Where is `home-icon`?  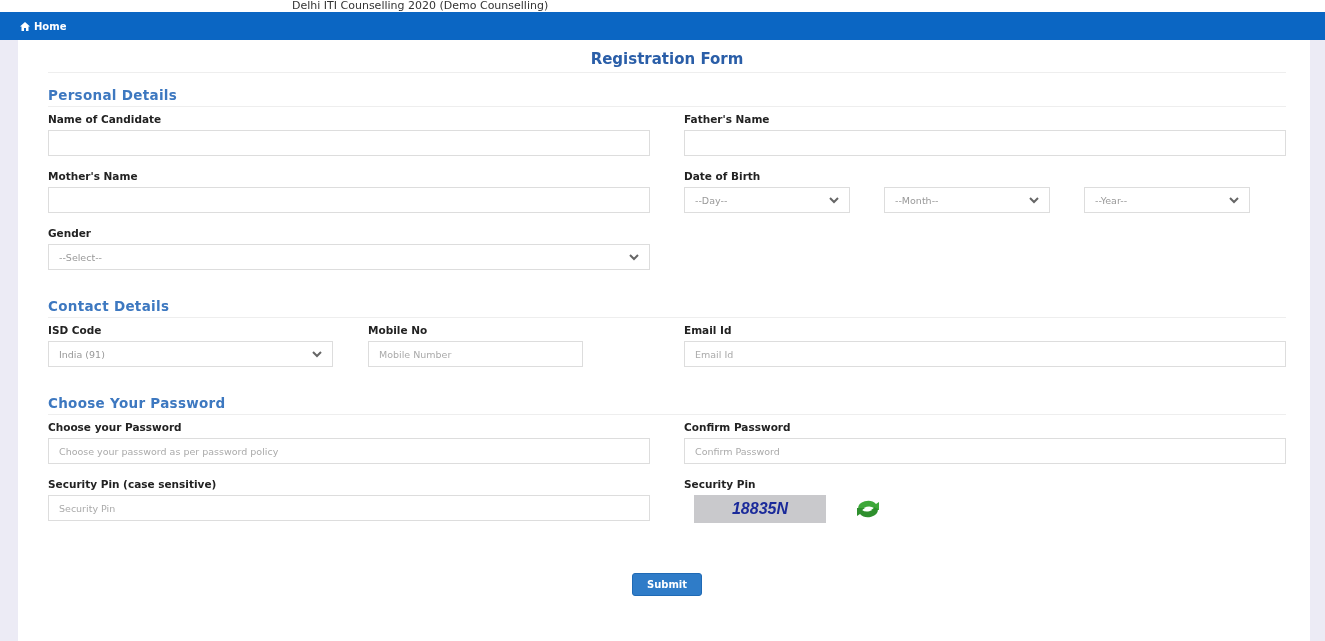 home-icon is located at coordinates (25, 26).